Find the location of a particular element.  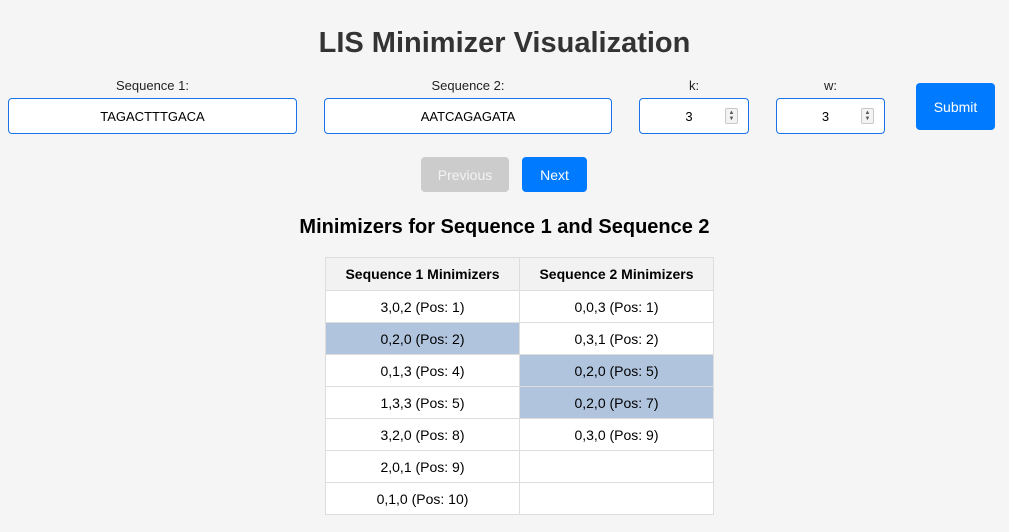

w-stepper-icon: ▲ ▼ is located at coordinates (867, 116).